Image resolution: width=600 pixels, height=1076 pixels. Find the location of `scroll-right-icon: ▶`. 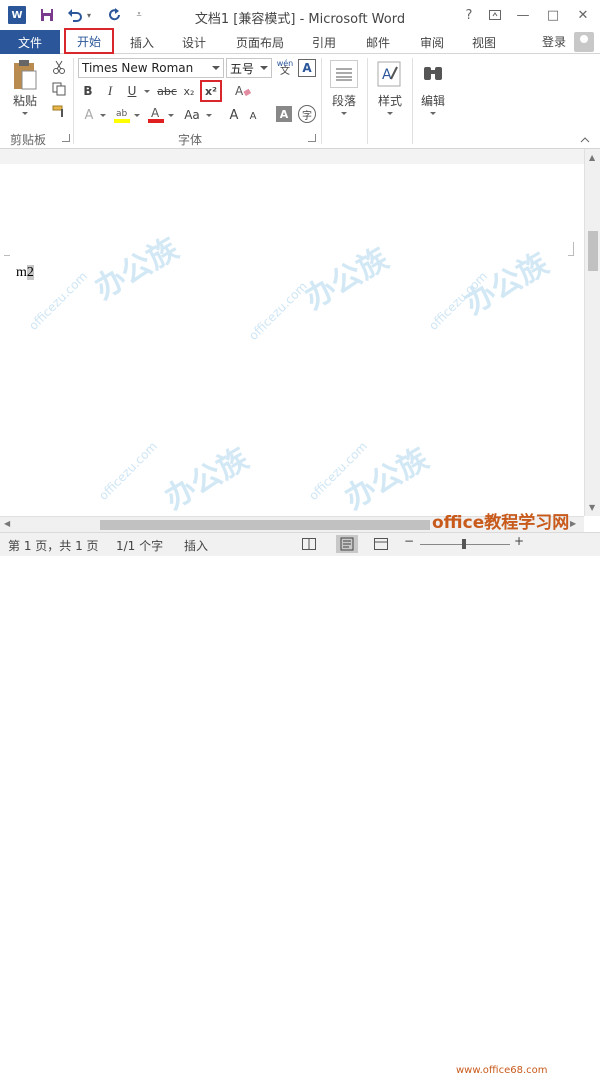

scroll-right-icon: ▶ is located at coordinates (573, 523).